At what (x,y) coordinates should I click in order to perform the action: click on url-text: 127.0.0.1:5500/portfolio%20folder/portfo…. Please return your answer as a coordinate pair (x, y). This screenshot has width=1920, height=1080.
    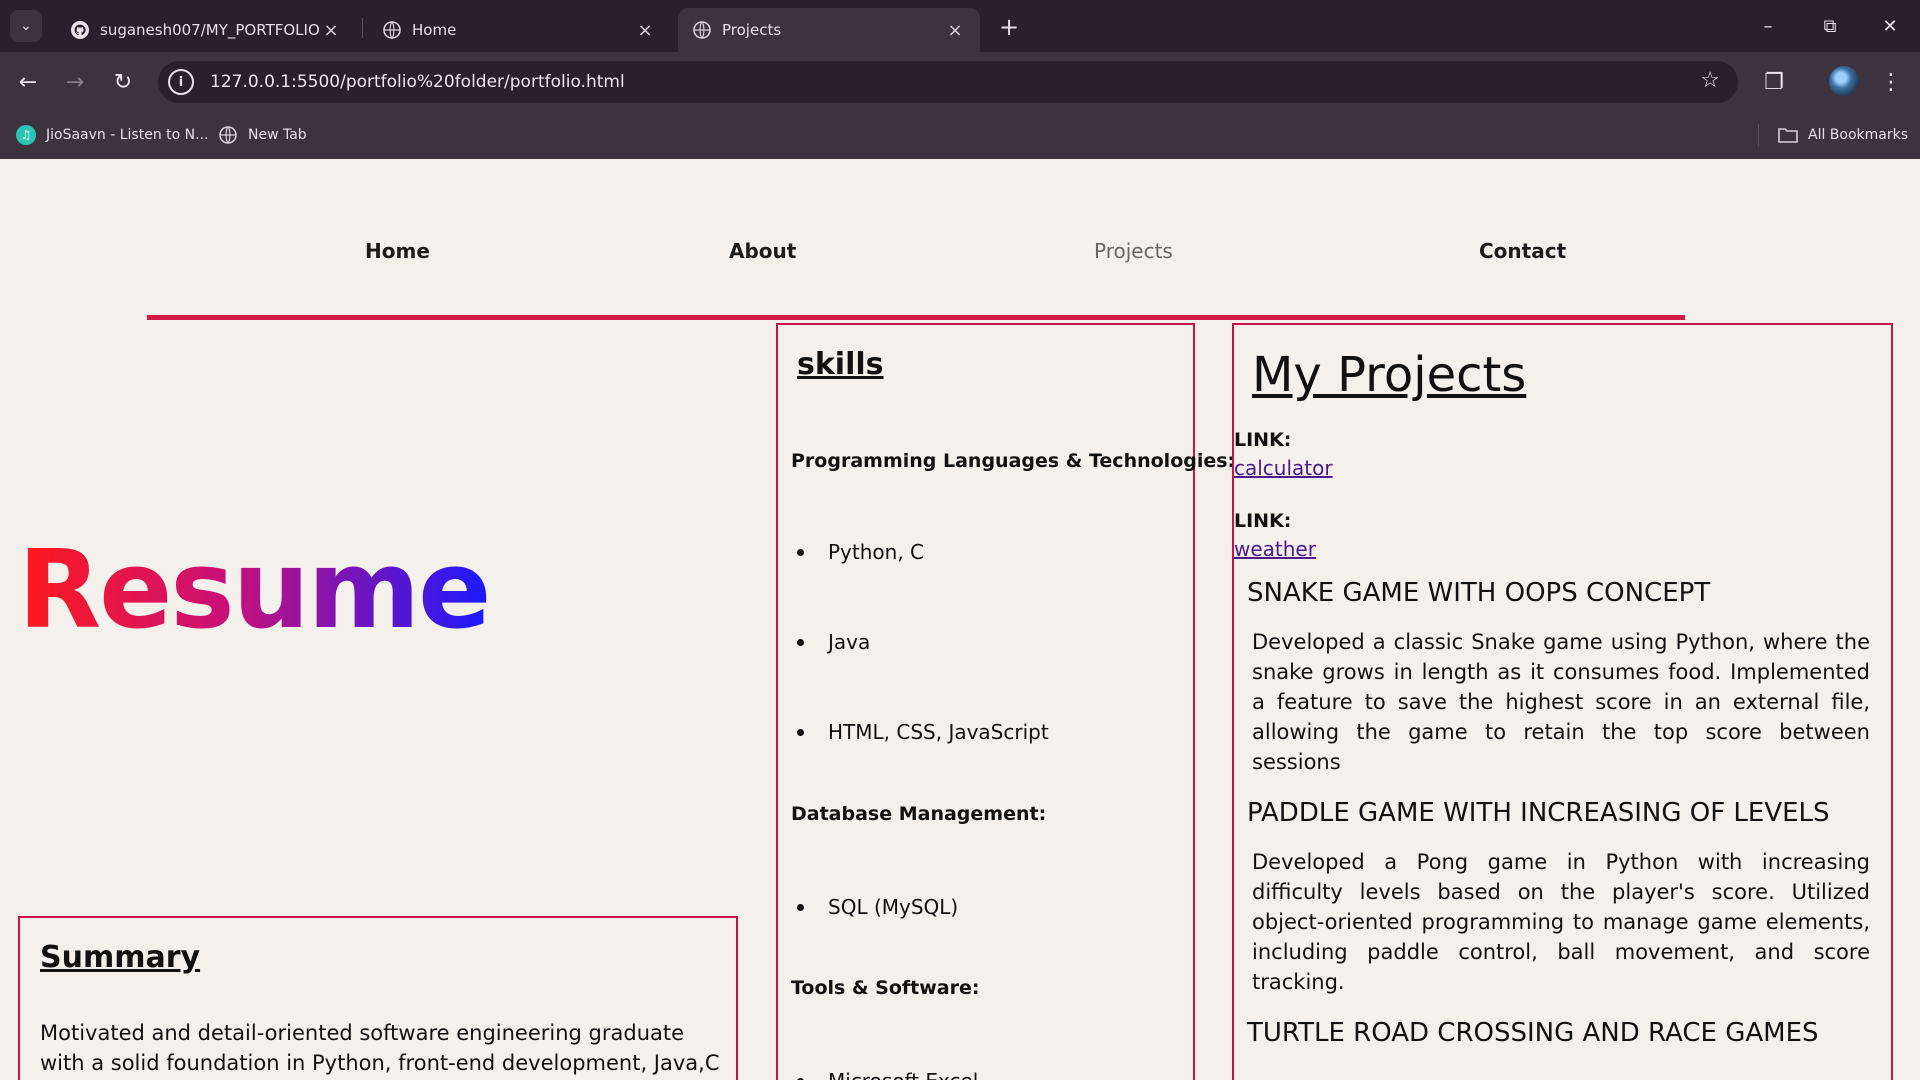
    Looking at the image, I should click on (417, 82).